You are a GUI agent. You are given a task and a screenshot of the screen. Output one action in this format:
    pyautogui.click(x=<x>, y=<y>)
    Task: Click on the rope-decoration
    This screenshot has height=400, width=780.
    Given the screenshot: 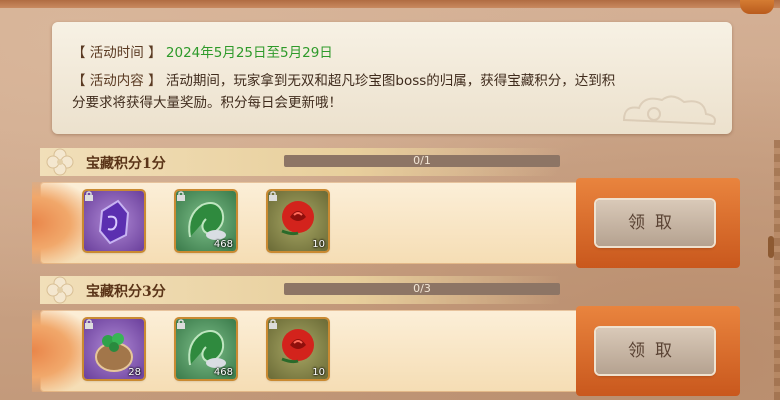 What is the action you would take?
    pyautogui.click(x=777, y=270)
    